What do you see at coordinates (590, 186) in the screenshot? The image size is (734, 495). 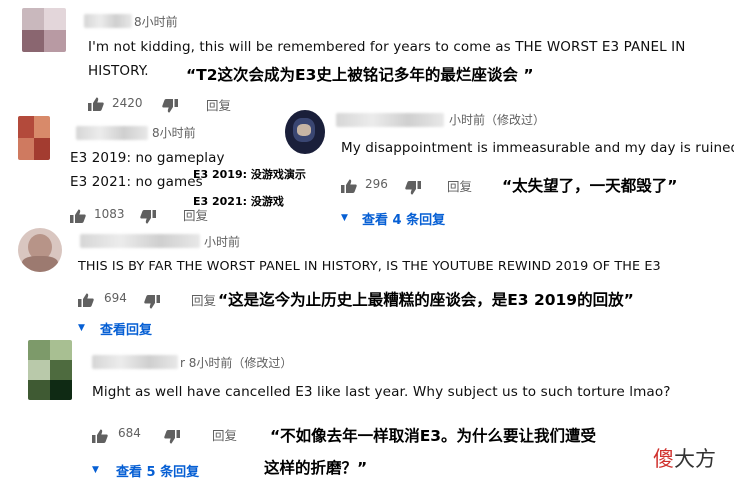 I see `translation-annotation: “太失望了，一天都毁了”` at bounding box center [590, 186].